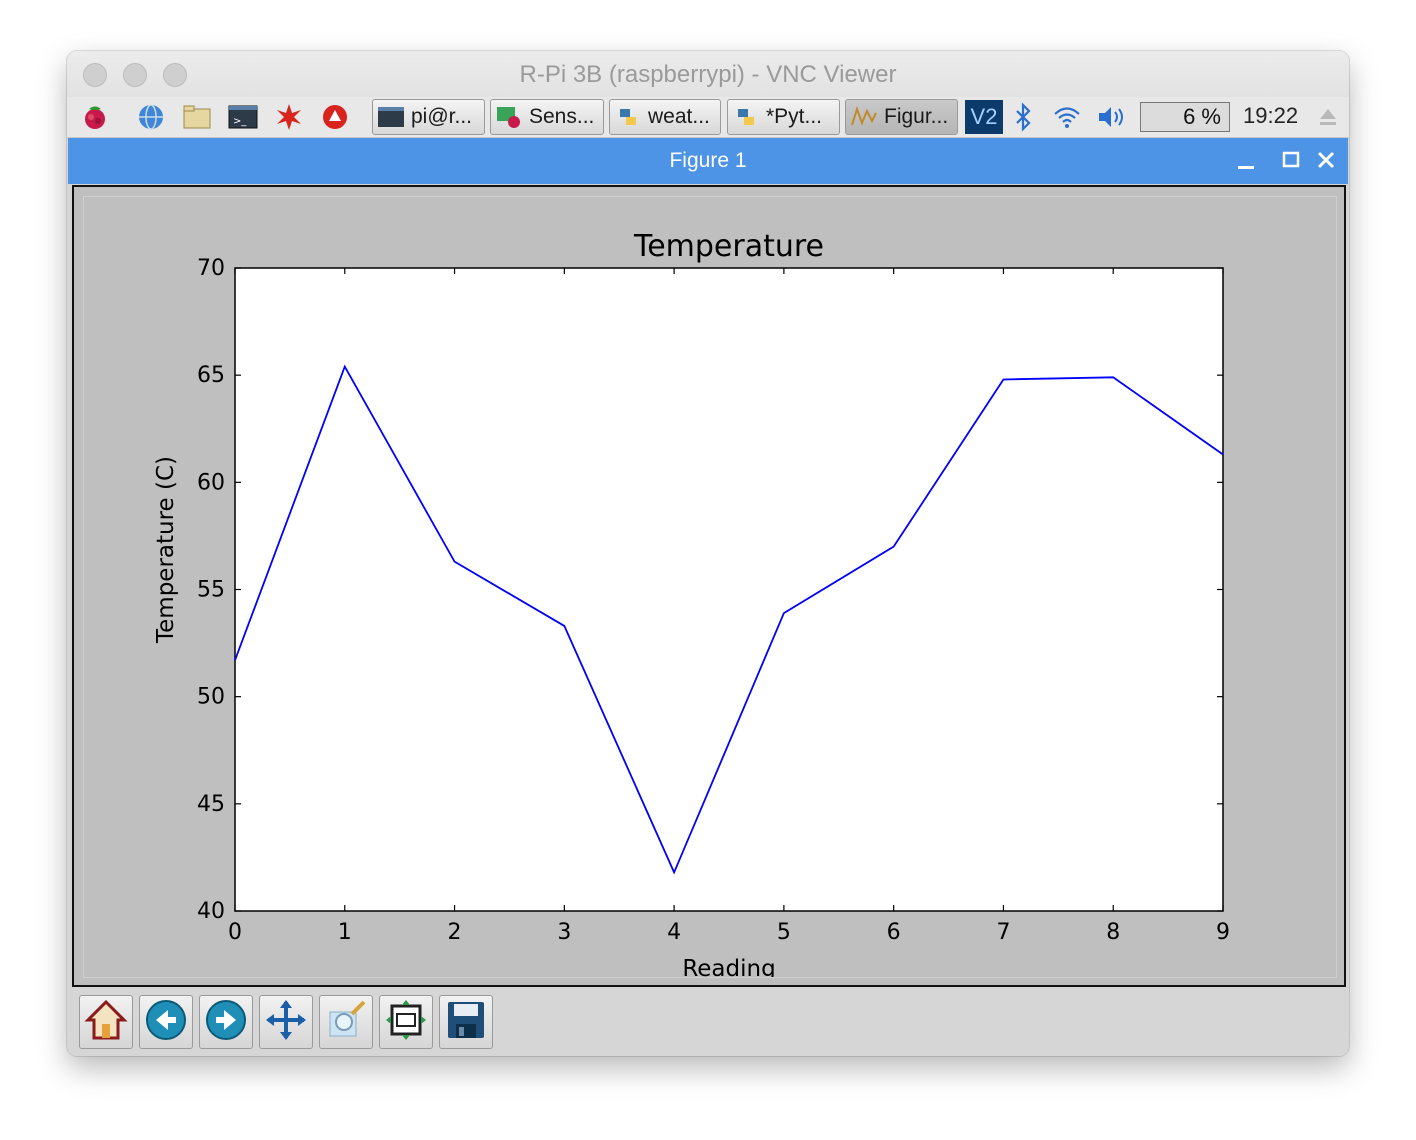 Image resolution: width=1416 pixels, height=1140 pixels. I want to click on vnc-server-icon: V2, so click(984, 117).